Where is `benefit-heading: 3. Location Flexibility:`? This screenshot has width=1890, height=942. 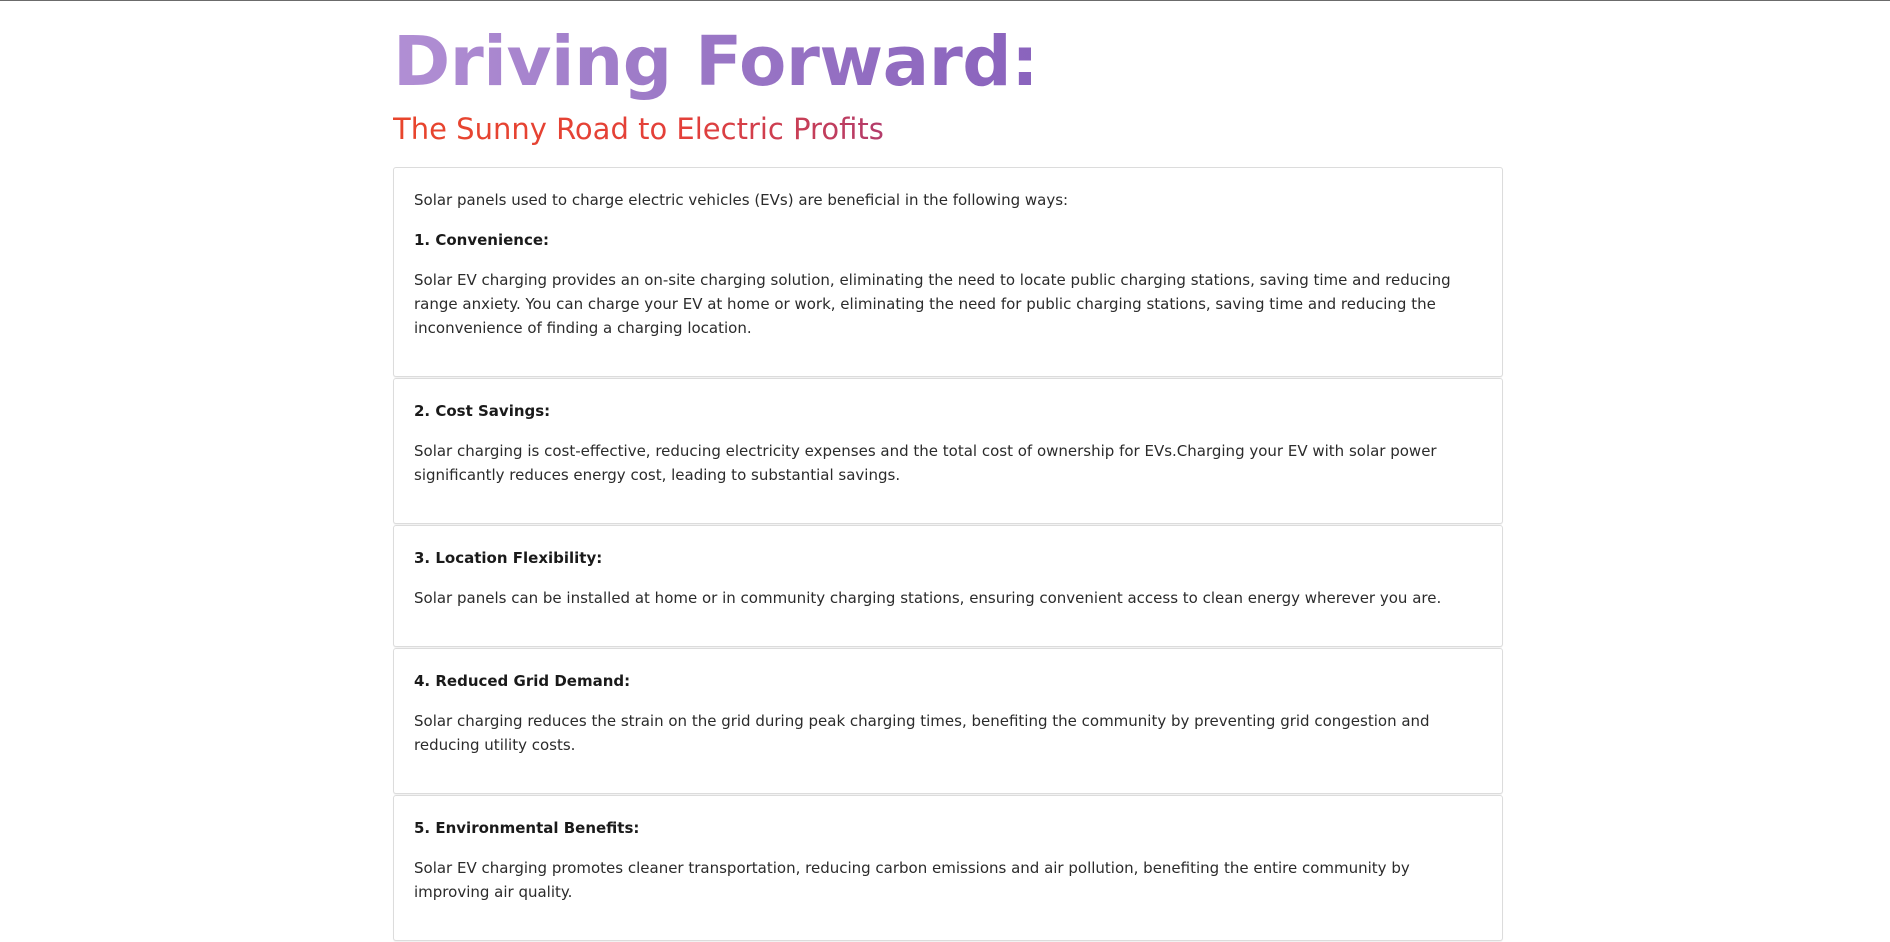
benefit-heading: 3. Location Flexibility: is located at coordinates (508, 558).